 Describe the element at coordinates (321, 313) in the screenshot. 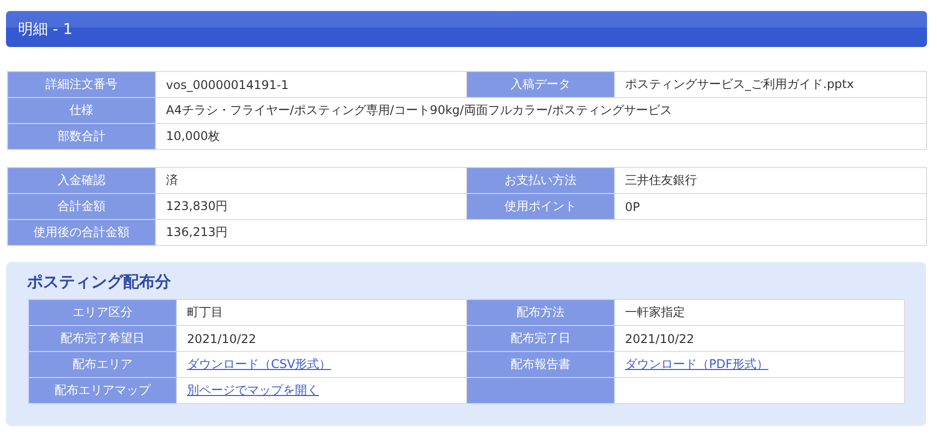

I see `field-value: 町丁目` at that location.